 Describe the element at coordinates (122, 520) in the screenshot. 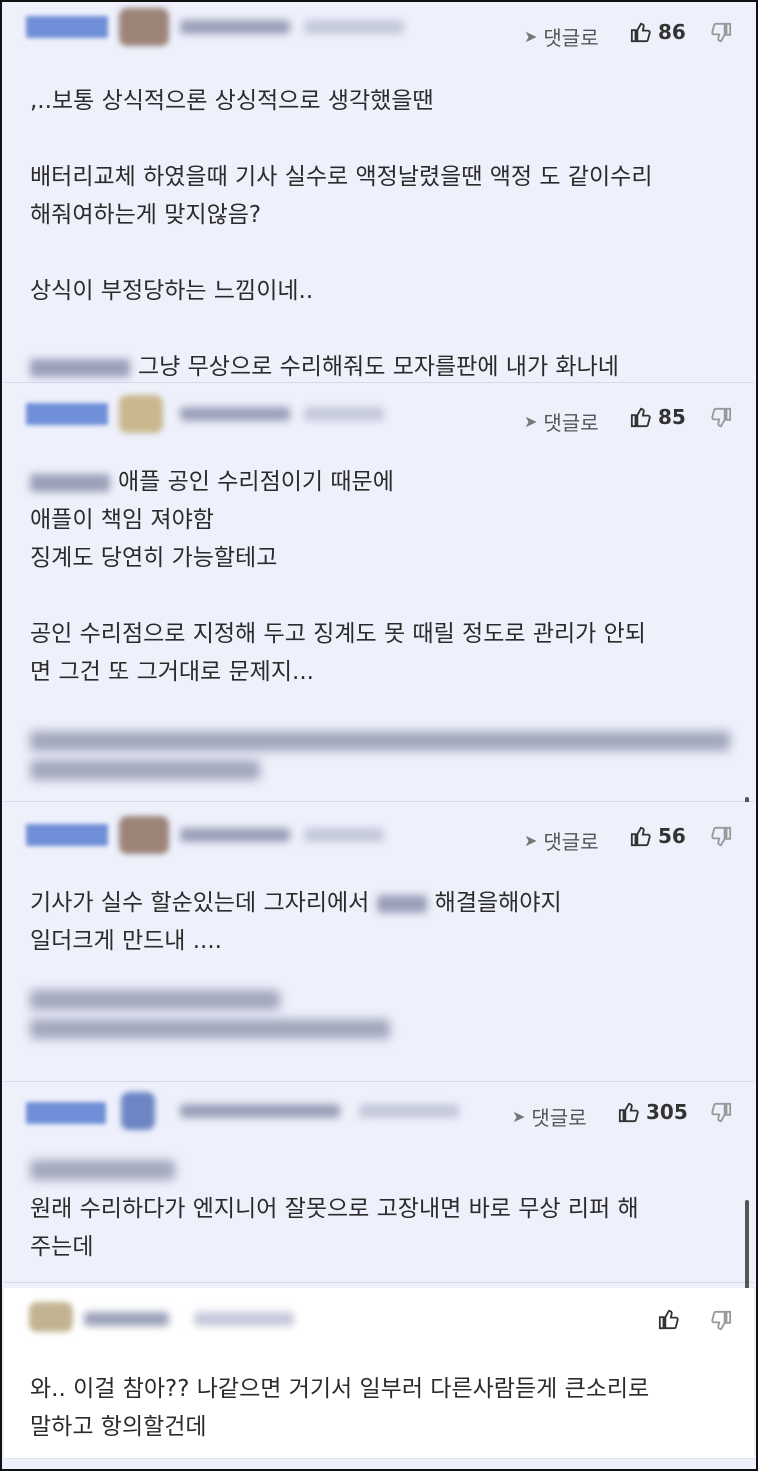

I see `comment-line: 애플이 책임 져야함` at that location.